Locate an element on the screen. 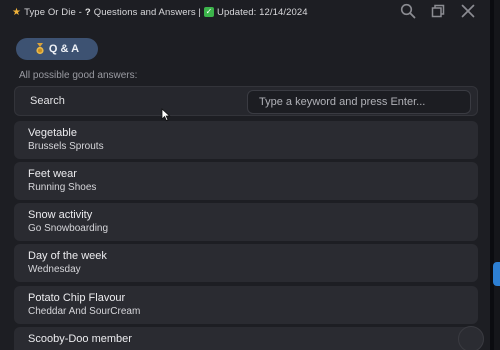 The image size is (500, 350). restore-icon is located at coordinates (438, 11).